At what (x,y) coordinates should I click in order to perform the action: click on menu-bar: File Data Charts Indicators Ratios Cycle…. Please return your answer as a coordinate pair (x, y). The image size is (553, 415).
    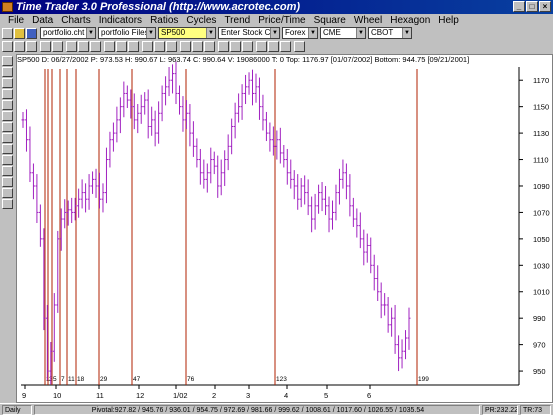
    Looking at the image, I should click on (276, 20).